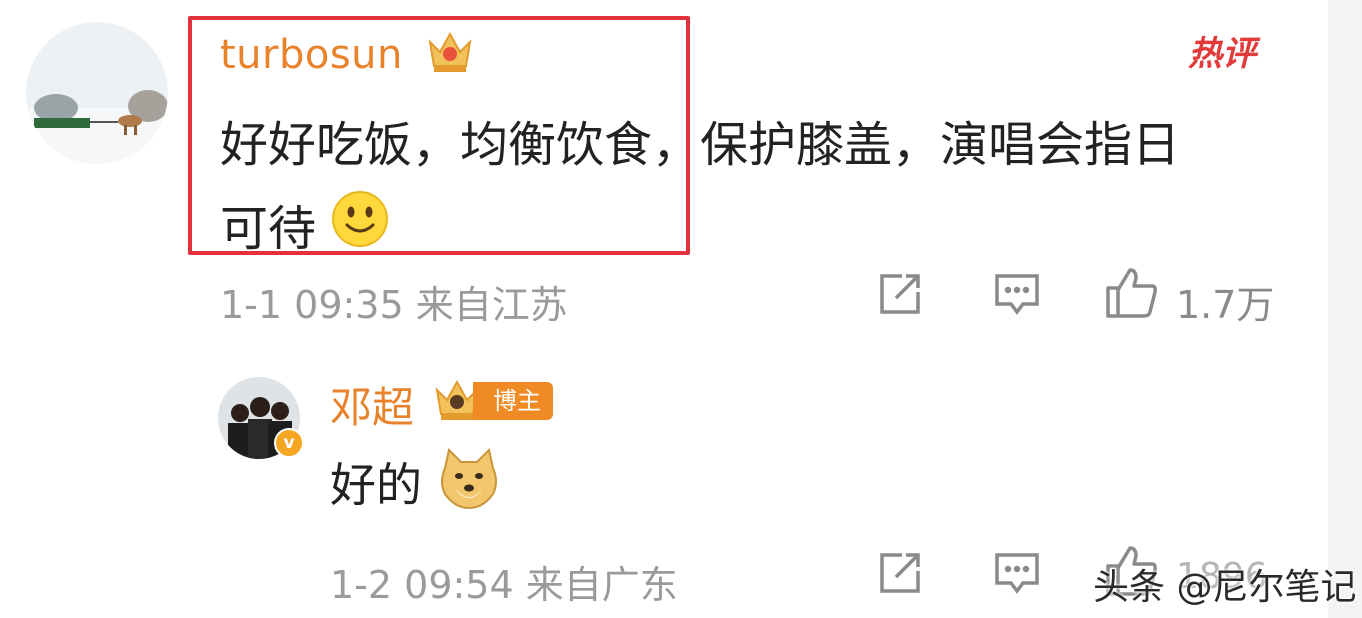 The height and width of the screenshot is (618, 1362). What do you see at coordinates (1132, 295) in the screenshot?
I see `like-thumb-icon` at bounding box center [1132, 295].